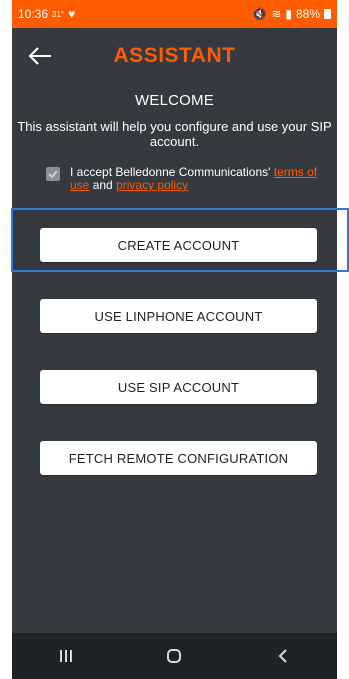  I want to click on wifi-icon: ≋, so click(276, 14).